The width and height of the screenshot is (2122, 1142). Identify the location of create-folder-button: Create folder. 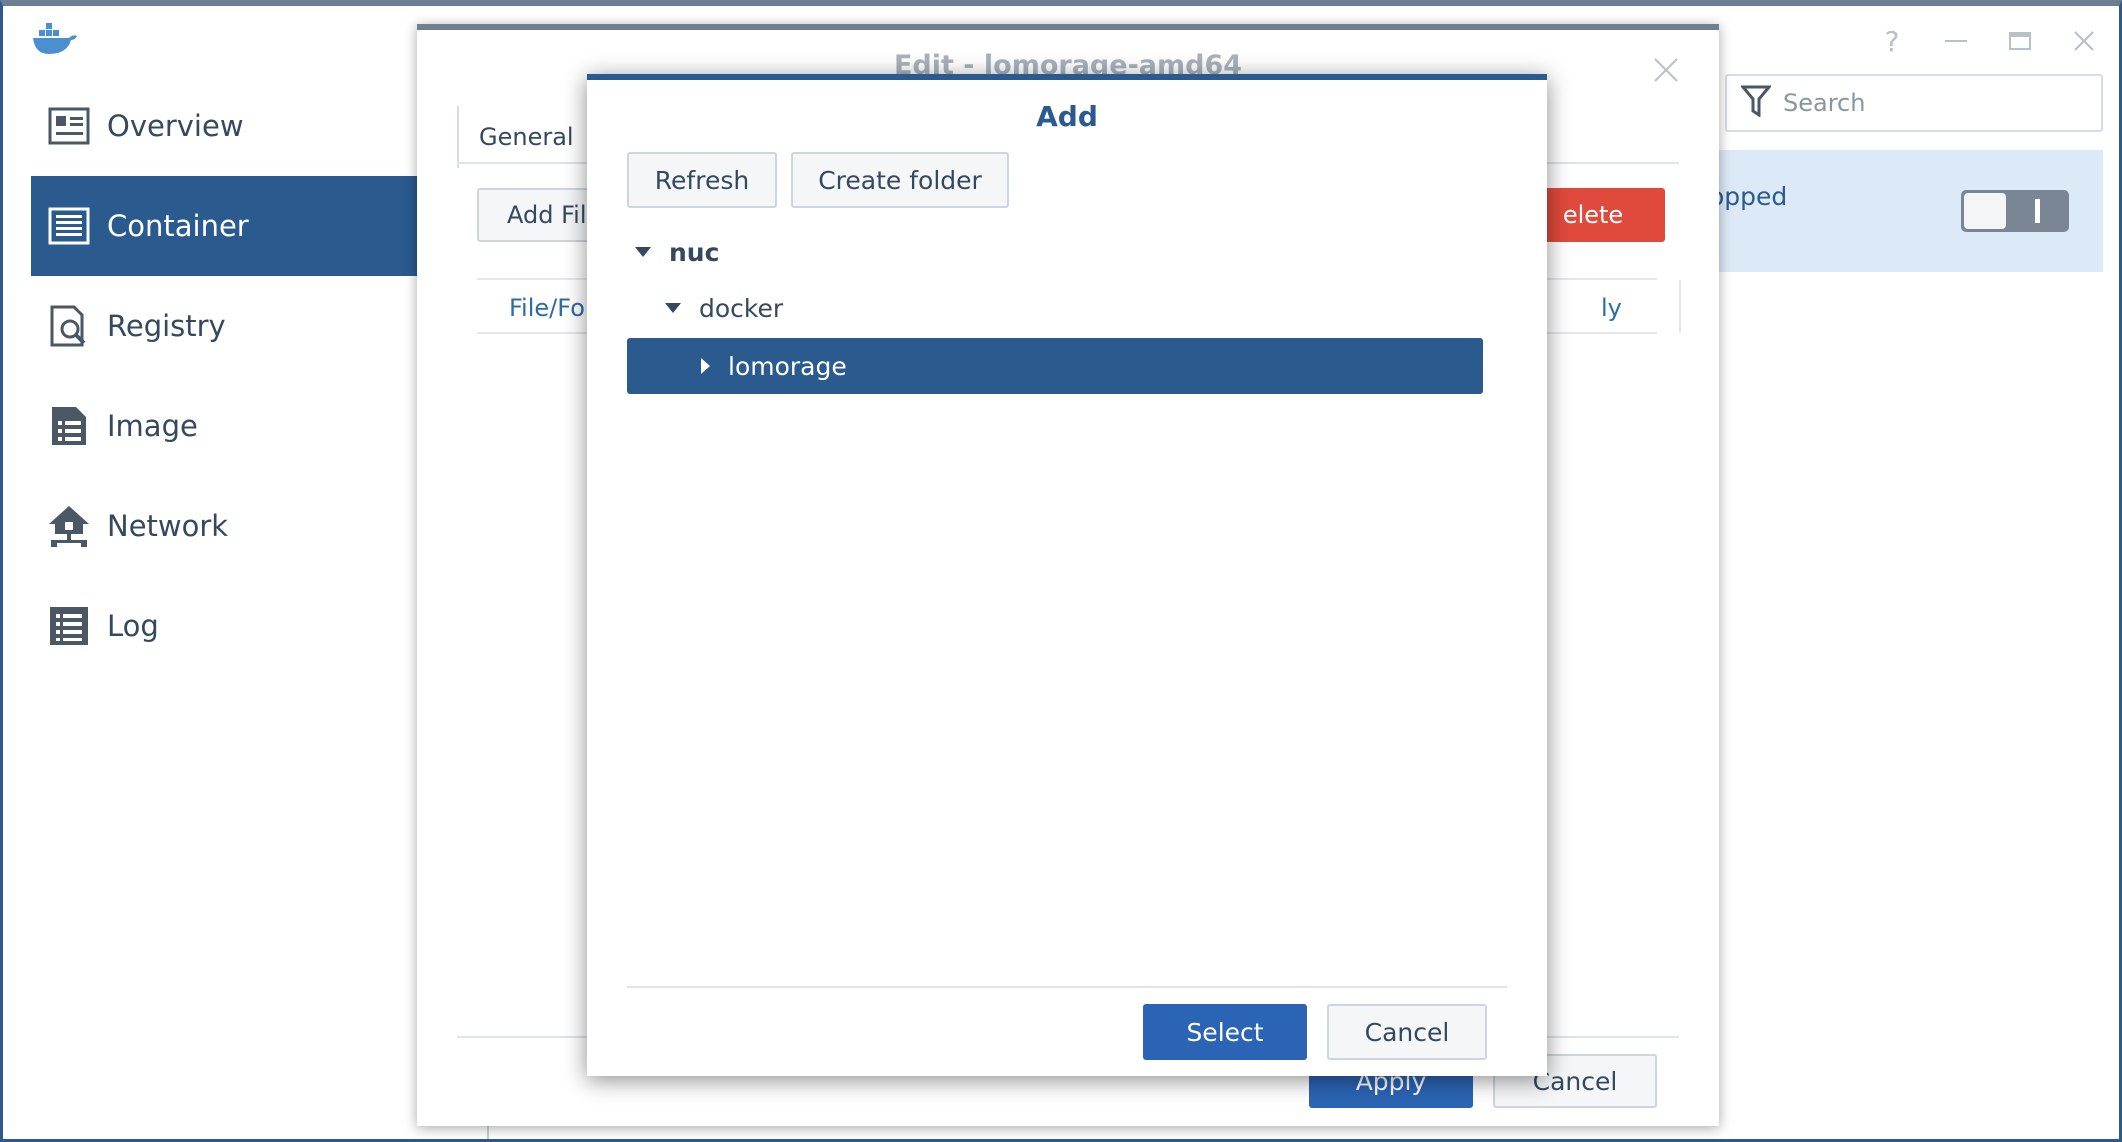
(900, 180).